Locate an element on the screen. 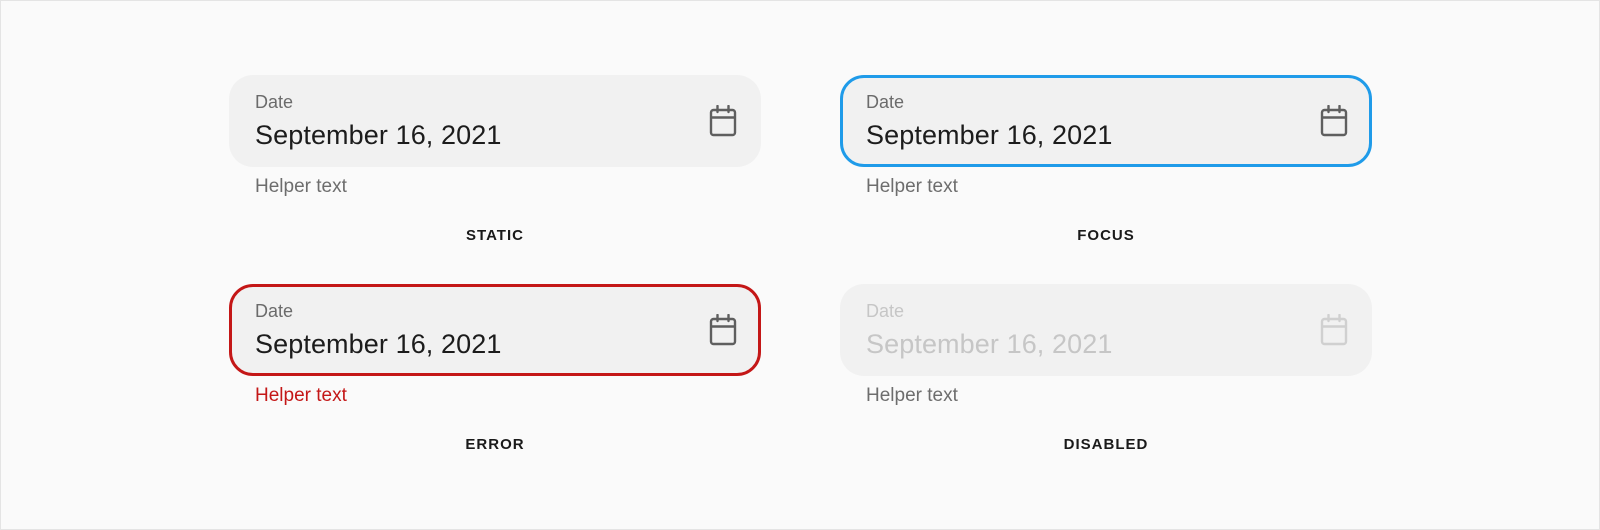 This screenshot has width=1600, height=530. date-field-focus: Date September 16, 2021 is located at coordinates (1106, 121).